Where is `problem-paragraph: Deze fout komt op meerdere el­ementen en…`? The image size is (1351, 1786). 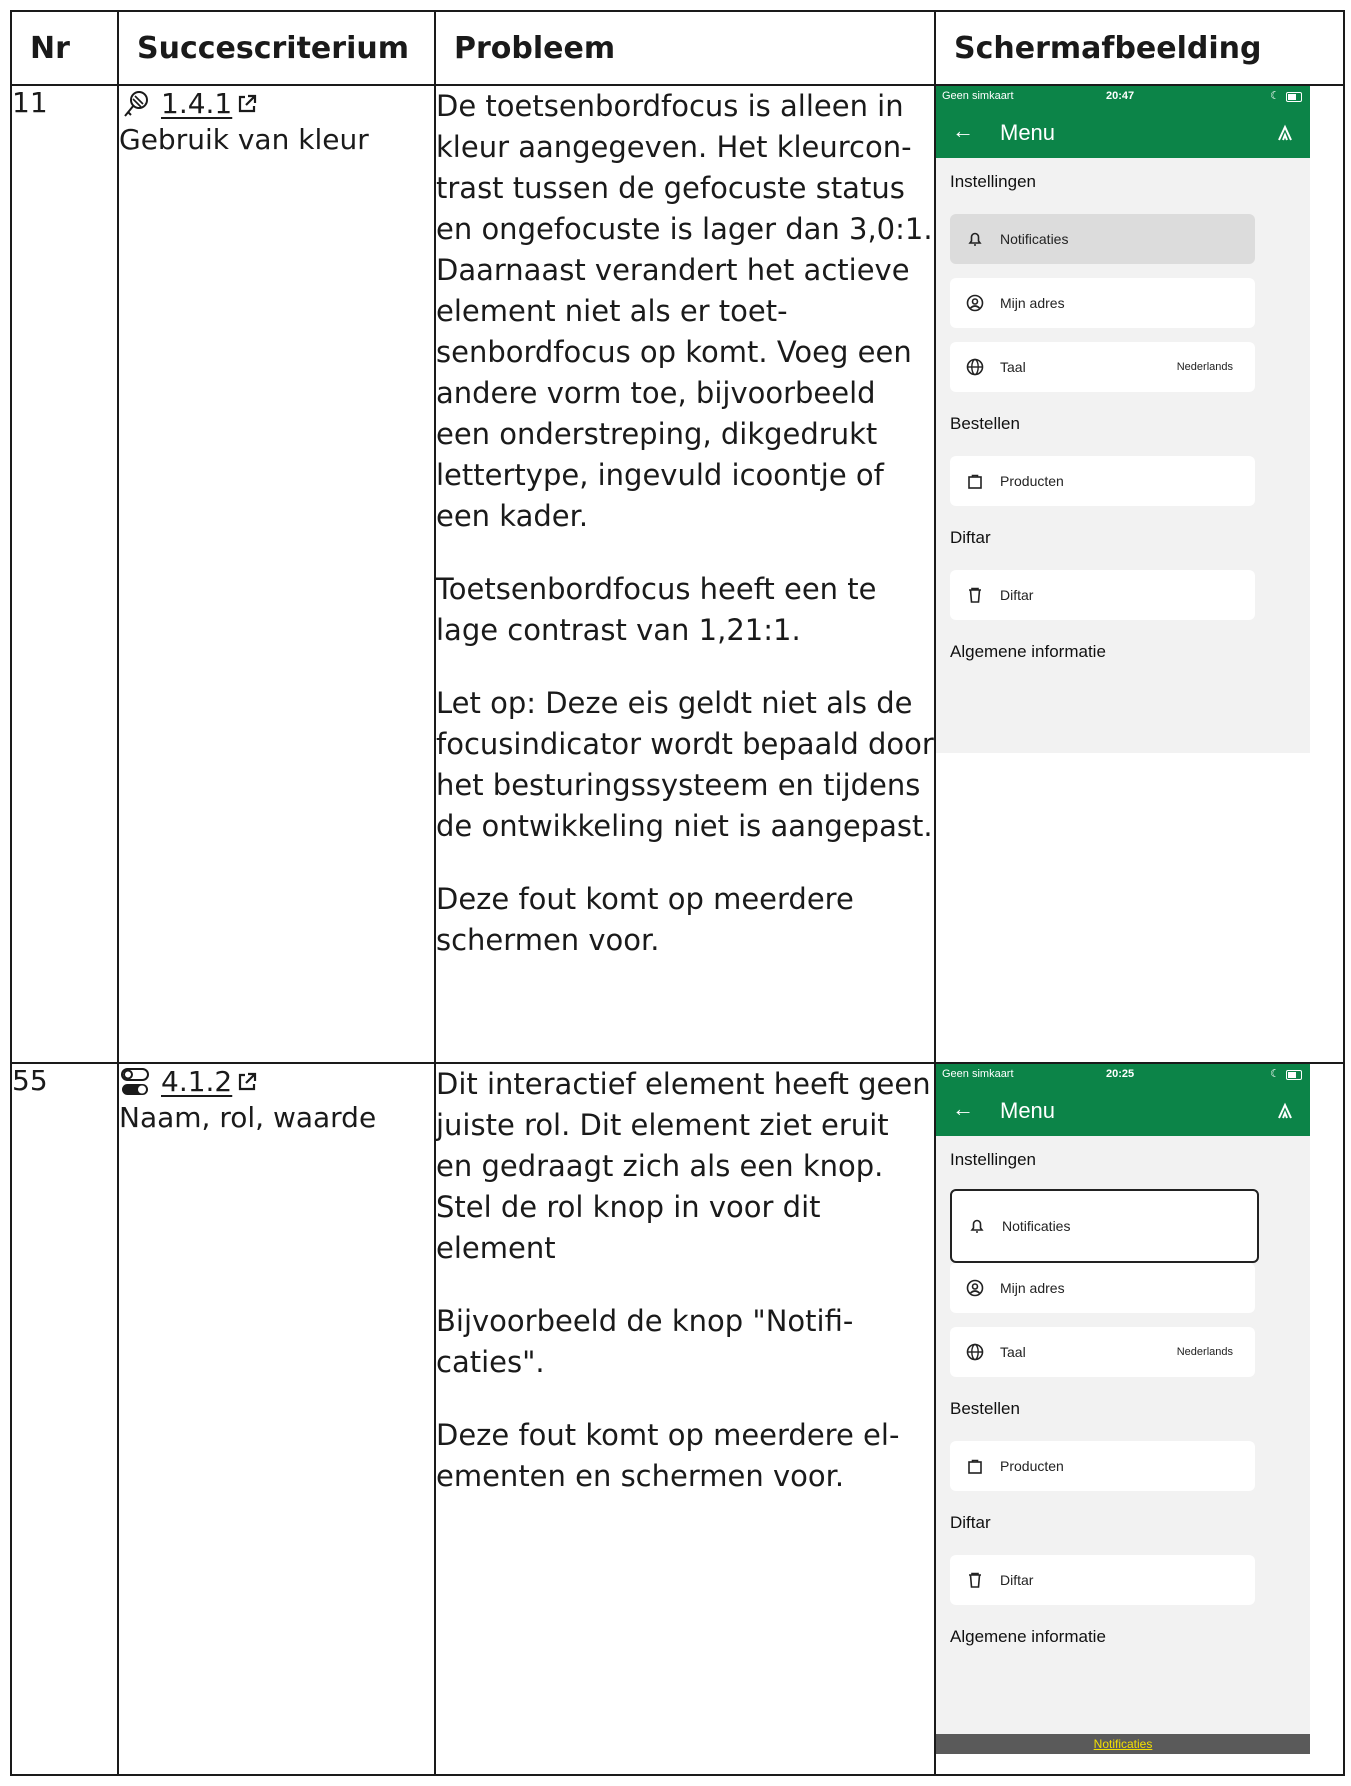
problem-paragraph: Deze fout komt op meerdere el­ementen en… is located at coordinates (668, 1455).